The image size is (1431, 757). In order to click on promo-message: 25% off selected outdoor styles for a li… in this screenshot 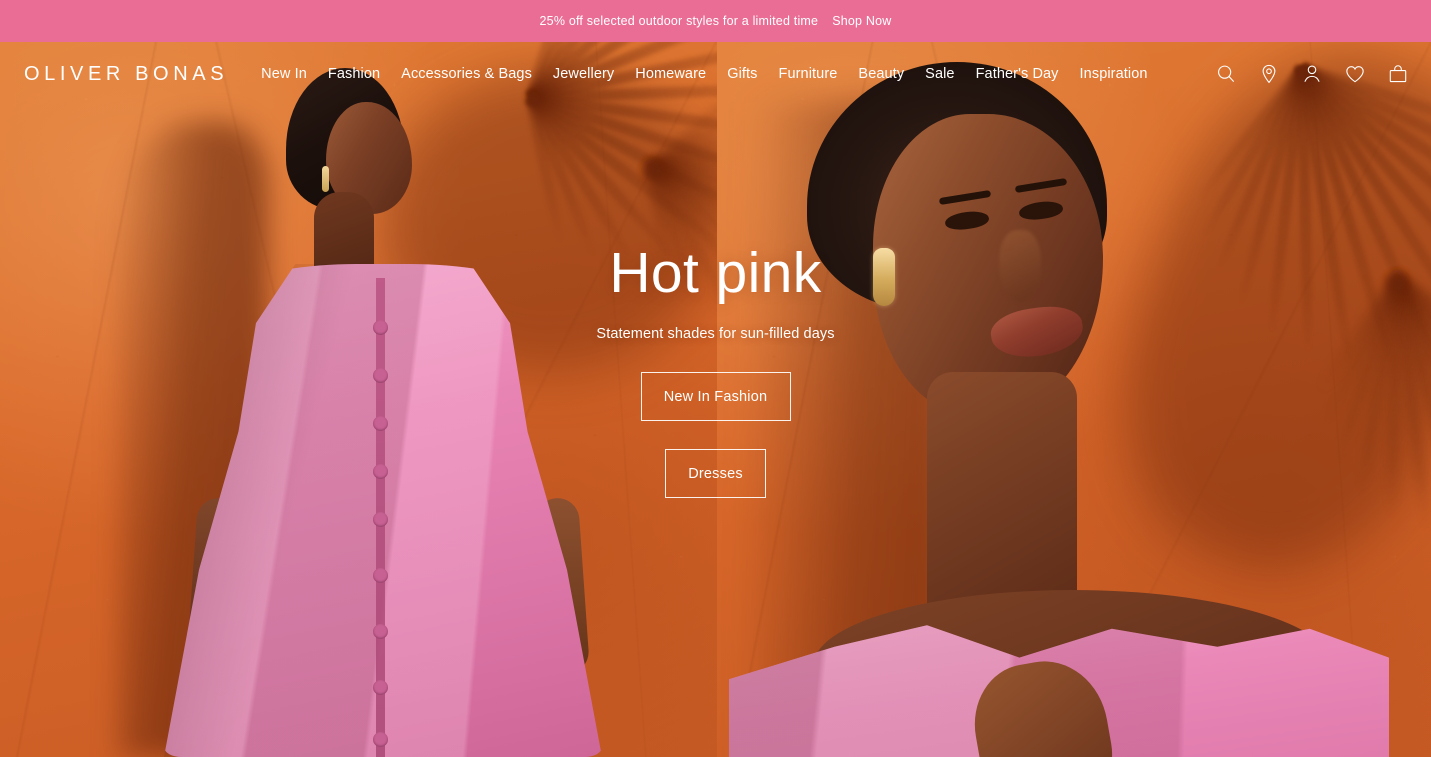, I will do `click(679, 21)`.